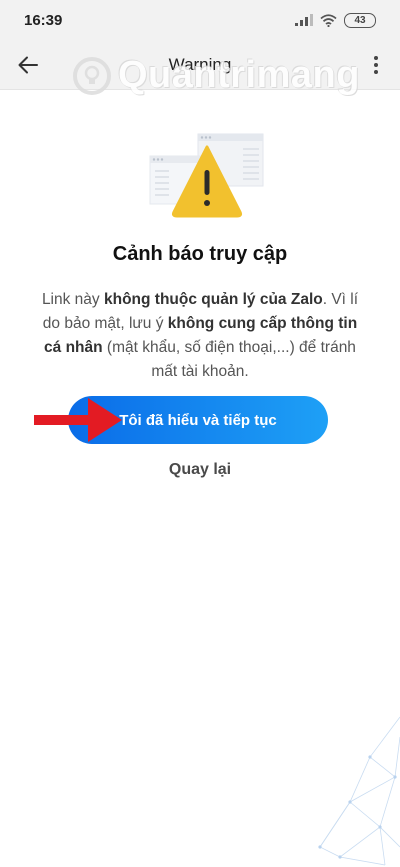 This screenshot has width=400, height=867. Describe the element at coordinates (78, 420) in the screenshot. I see `red-arrow-annotation` at that location.